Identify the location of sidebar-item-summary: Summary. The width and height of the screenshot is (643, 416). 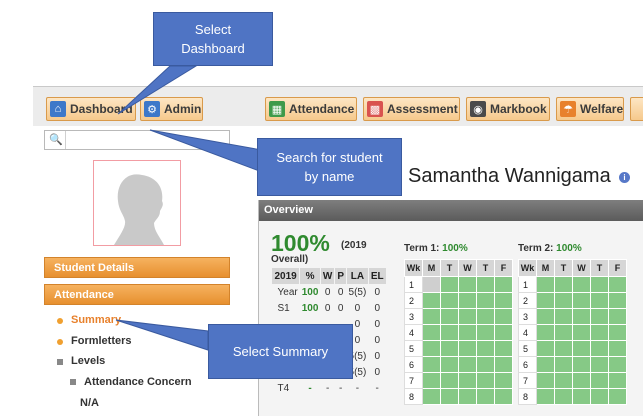
(96, 320).